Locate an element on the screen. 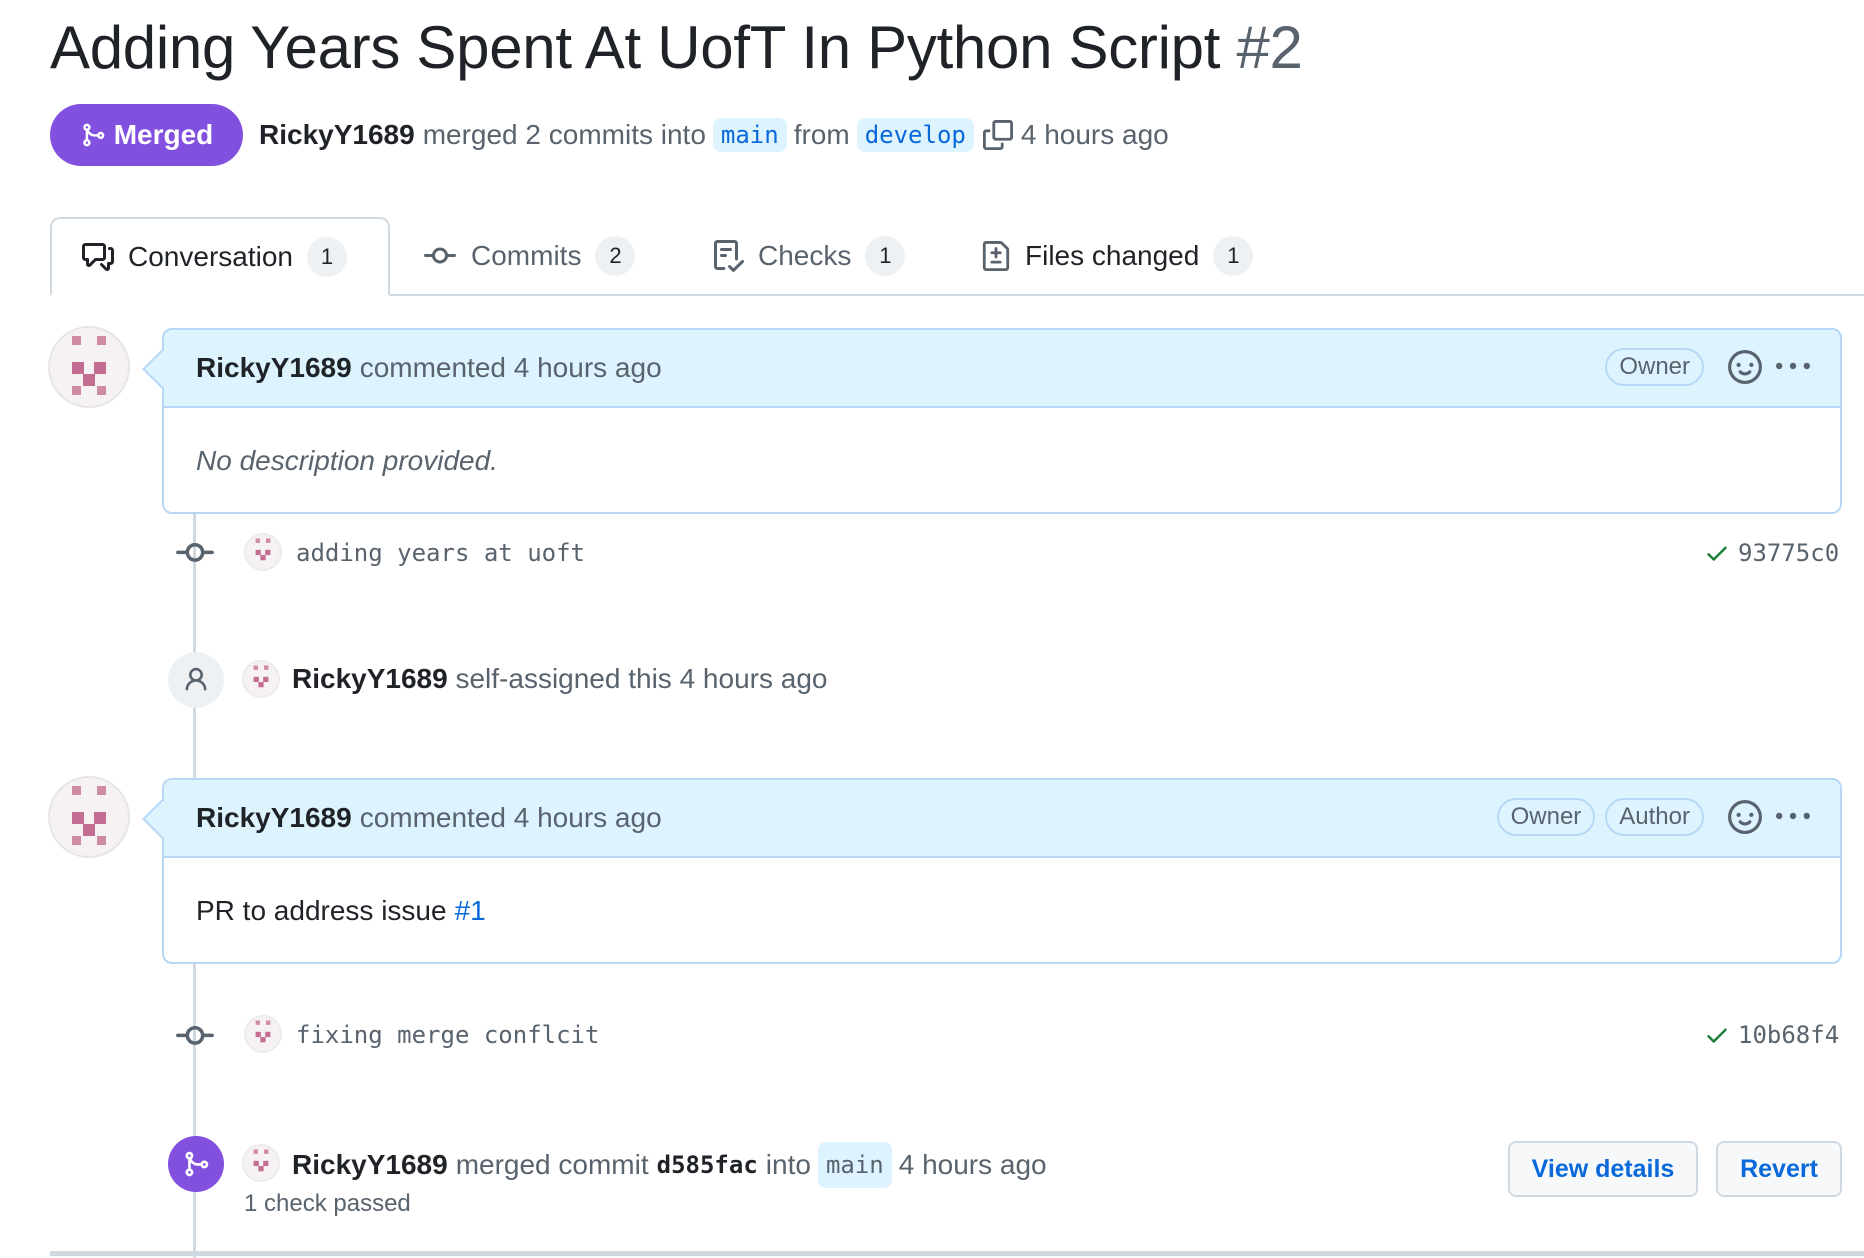 This screenshot has height=1258, width=1864. tab-checks: Checks 1 is located at coordinates (809, 255).